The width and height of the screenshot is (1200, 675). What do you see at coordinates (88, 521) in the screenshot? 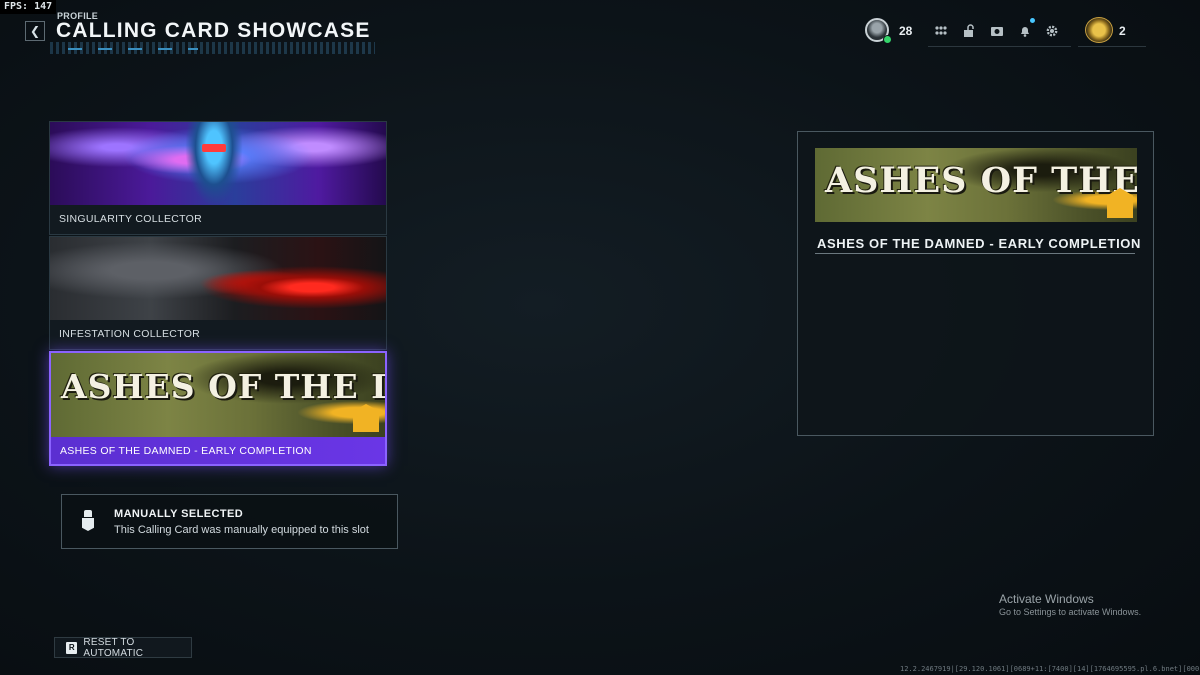
I see `manual-select-icon` at bounding box center [88, 521].